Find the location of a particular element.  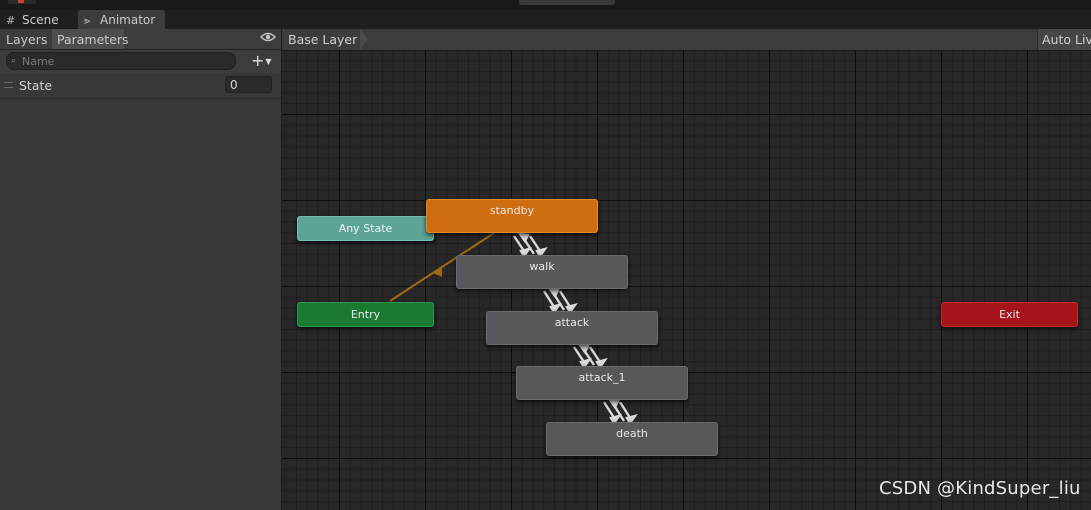

breadcrumb-separator is located at coordinates (364, 39).